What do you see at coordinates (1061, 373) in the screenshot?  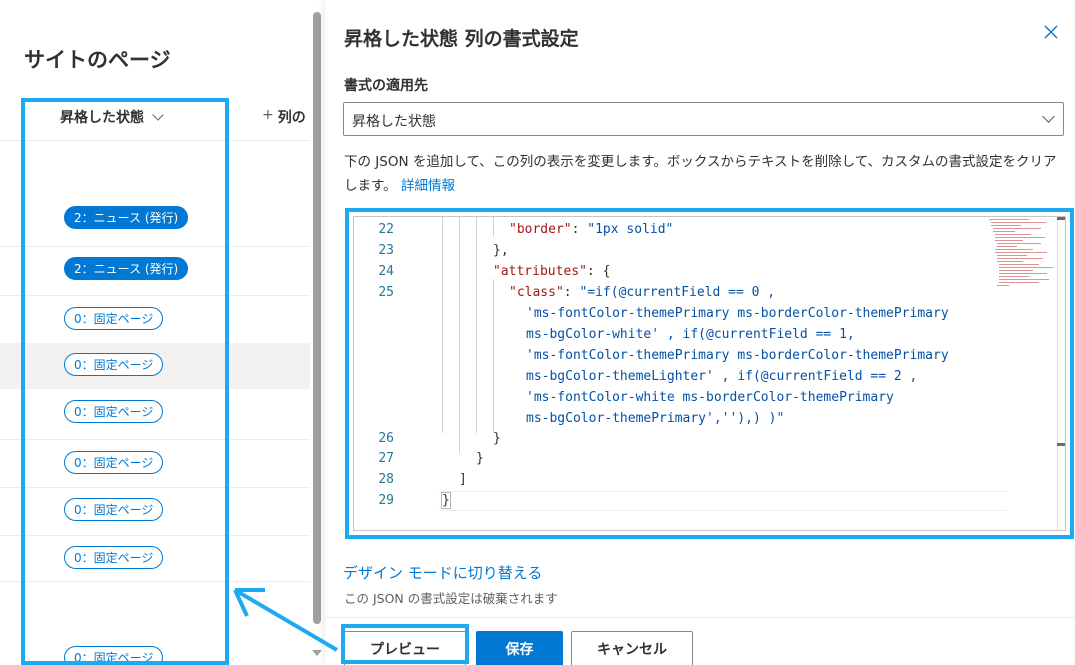 I see `editor-scrollbar` at bounding box center [1061, 373].